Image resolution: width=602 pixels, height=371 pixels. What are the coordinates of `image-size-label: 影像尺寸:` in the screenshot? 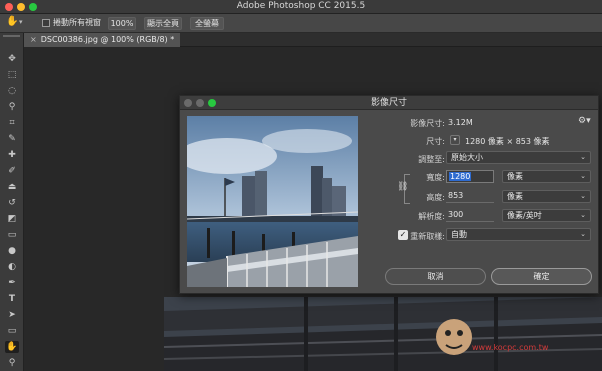 It's located at (427, 123).